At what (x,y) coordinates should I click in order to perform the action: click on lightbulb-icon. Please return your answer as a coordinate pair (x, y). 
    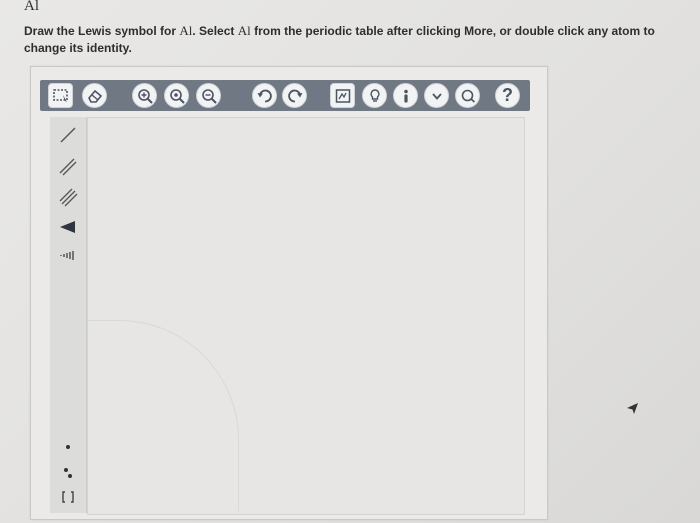
    Looking at the image, I should click on (374, 95).